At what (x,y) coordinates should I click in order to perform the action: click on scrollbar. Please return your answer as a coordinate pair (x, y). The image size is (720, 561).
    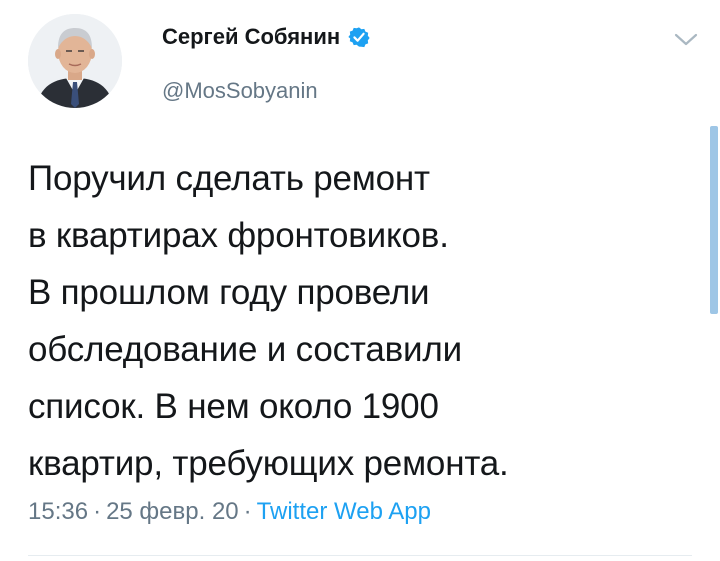
    Looking at the image, I should click on (714, 220).